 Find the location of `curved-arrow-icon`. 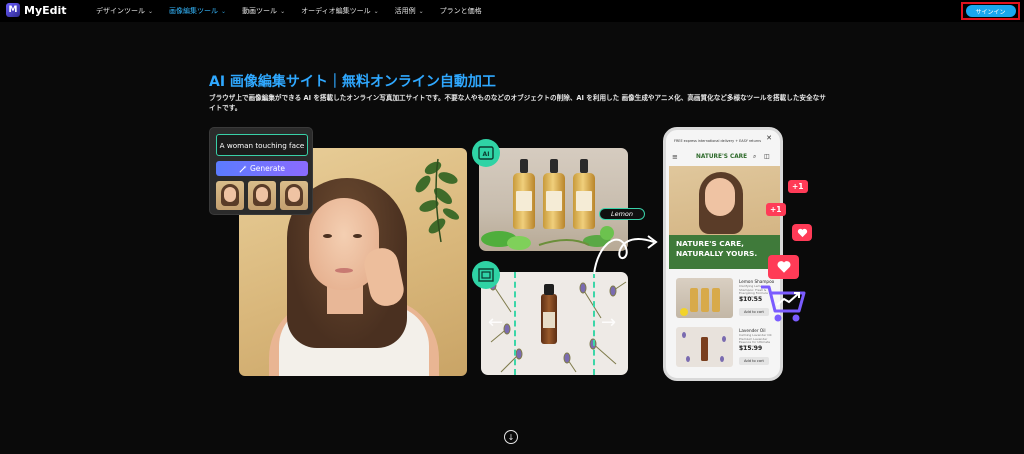

curved-arrow-icon is located at coordinates (625, 255).